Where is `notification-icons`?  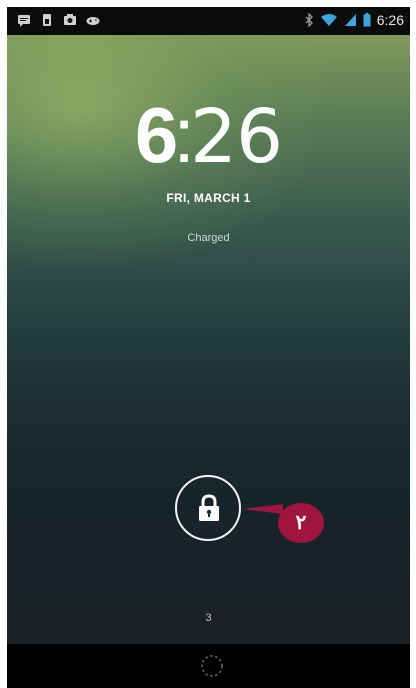 notification-icons is located at coordinates (58, 20).